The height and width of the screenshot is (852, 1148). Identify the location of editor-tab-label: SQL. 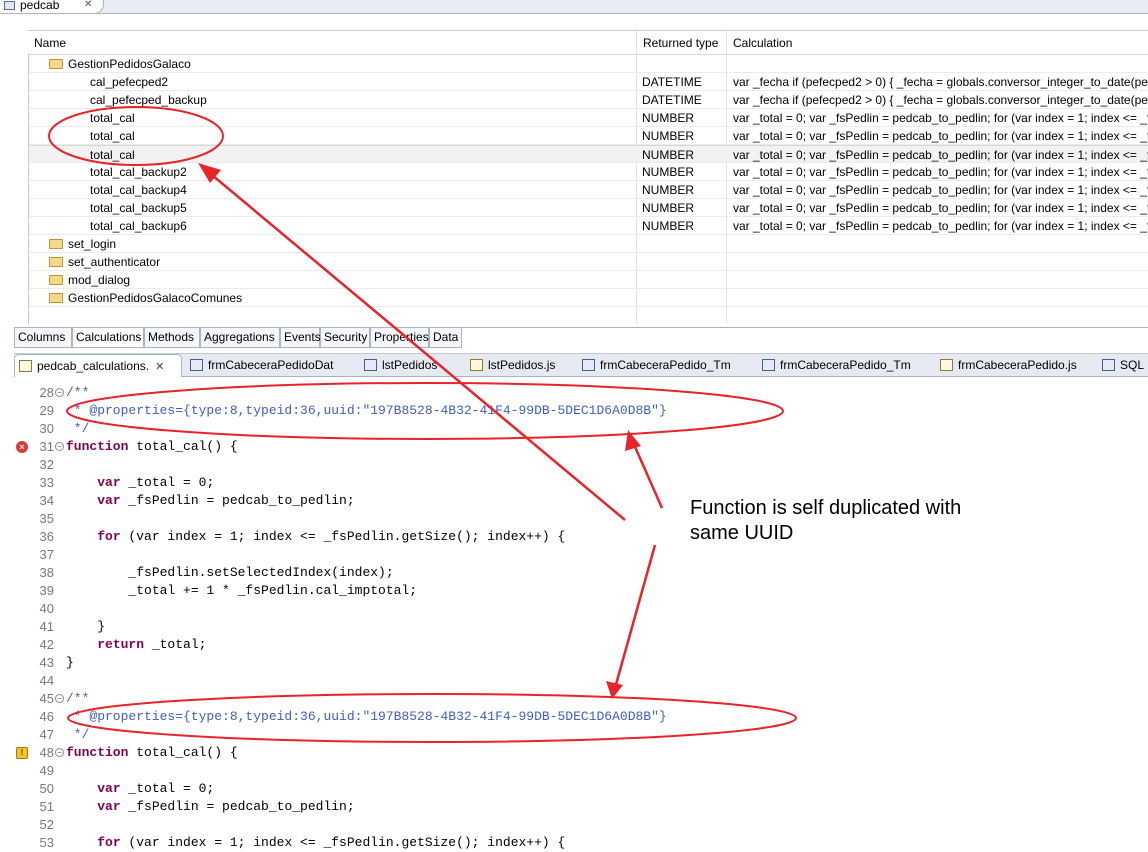
(1132, 365).